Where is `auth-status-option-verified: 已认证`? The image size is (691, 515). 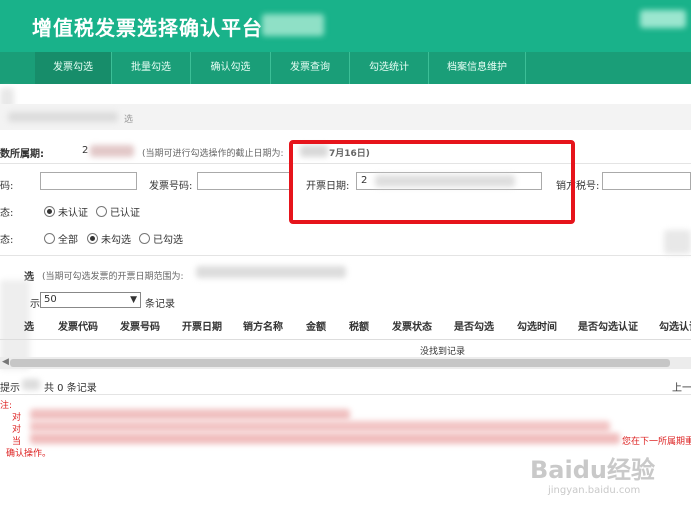
auth-status-option-verified: 已认证 is located at coordinates (118, 211).